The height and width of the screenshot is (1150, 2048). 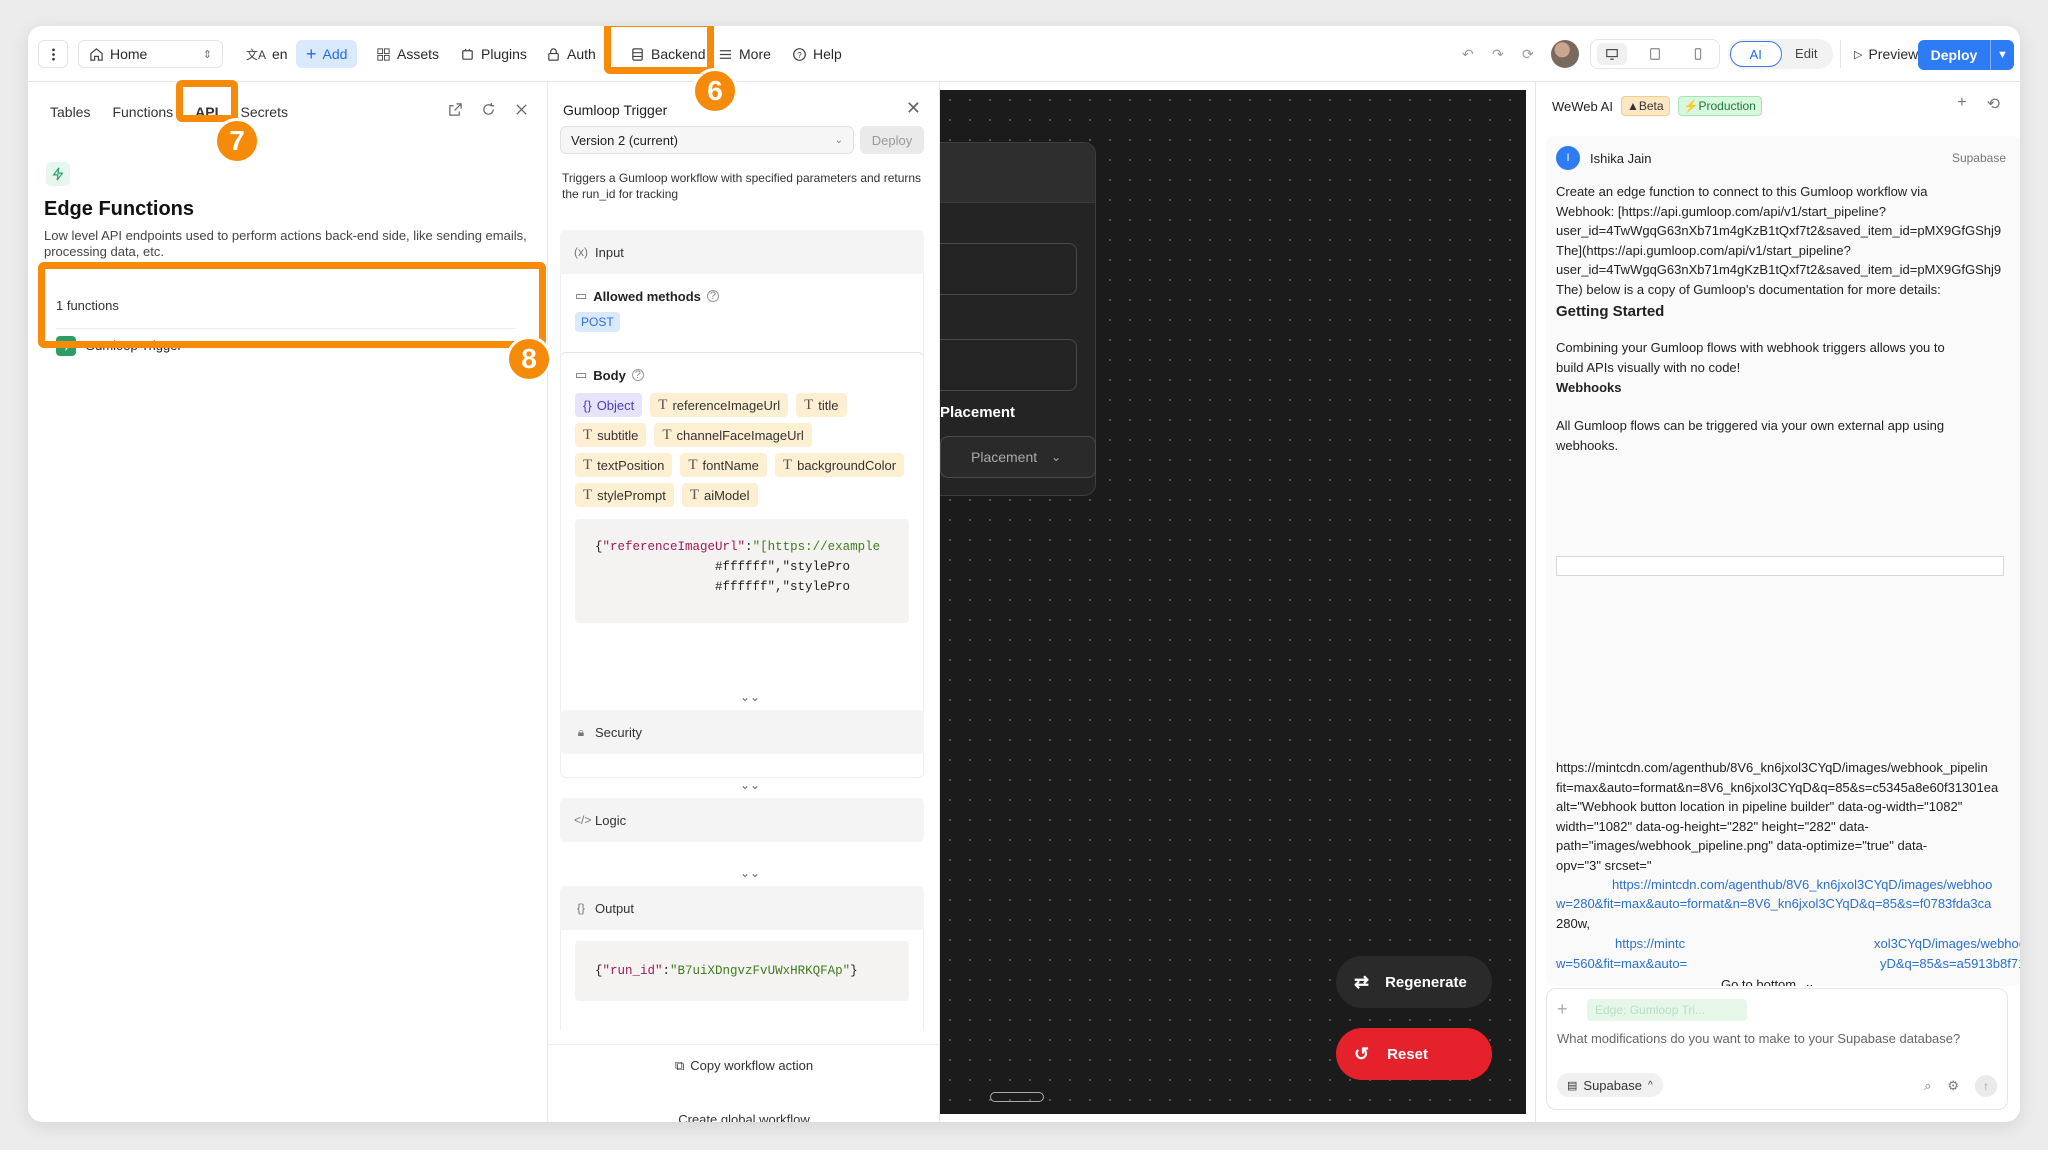 What do you see at coordinates (1573, 923) in the screenshot?
I see `message-text: 280w,` at bounding box center [1573, 923].